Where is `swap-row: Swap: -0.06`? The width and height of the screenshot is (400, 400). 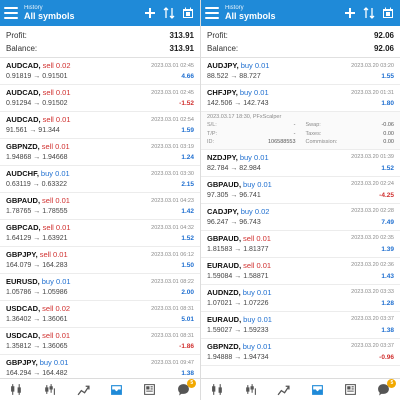
swap-row: Swap: -0.06 is located at coordinates (350, 125).